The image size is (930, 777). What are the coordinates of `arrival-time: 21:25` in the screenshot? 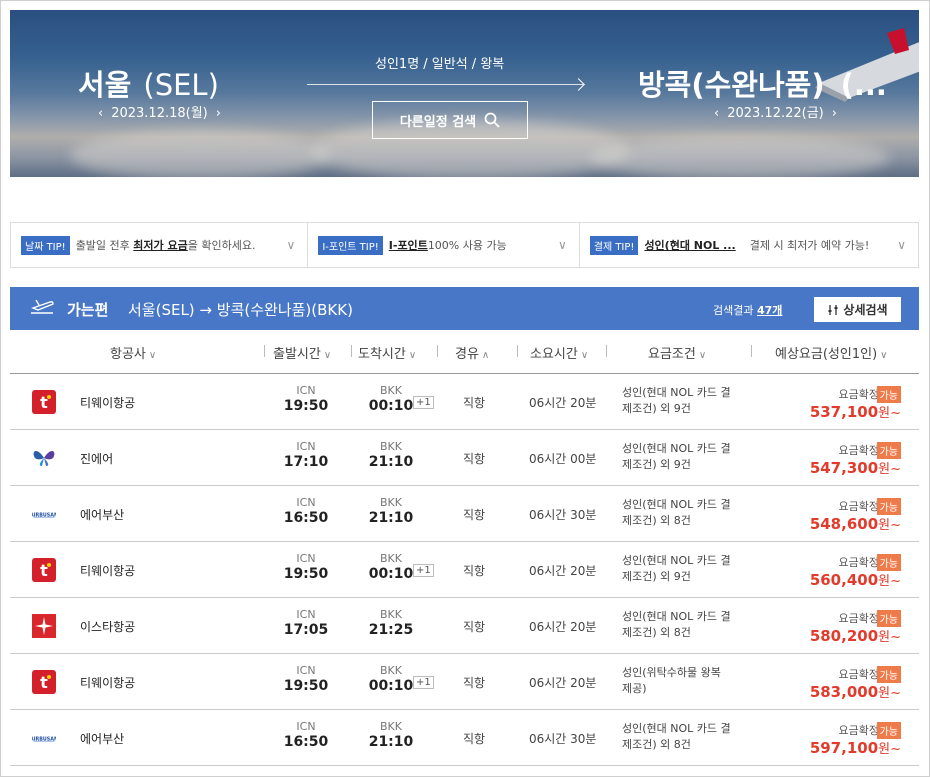 It's located at (391, 630).